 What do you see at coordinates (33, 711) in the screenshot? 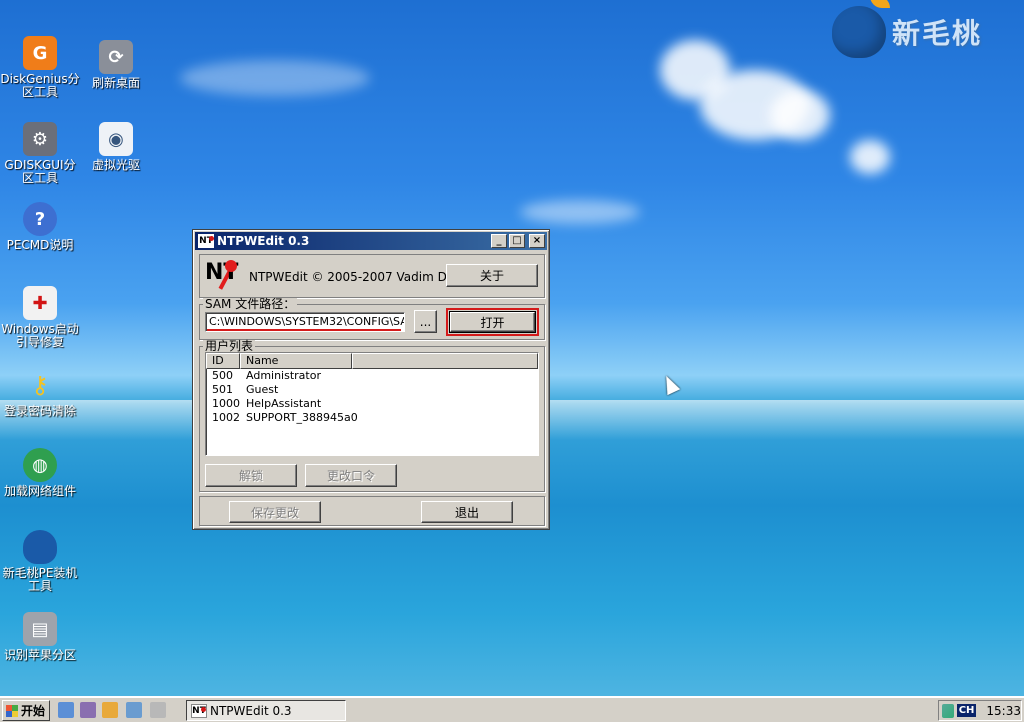
I see `start-label: 开始` at bounding box center [33, 711].